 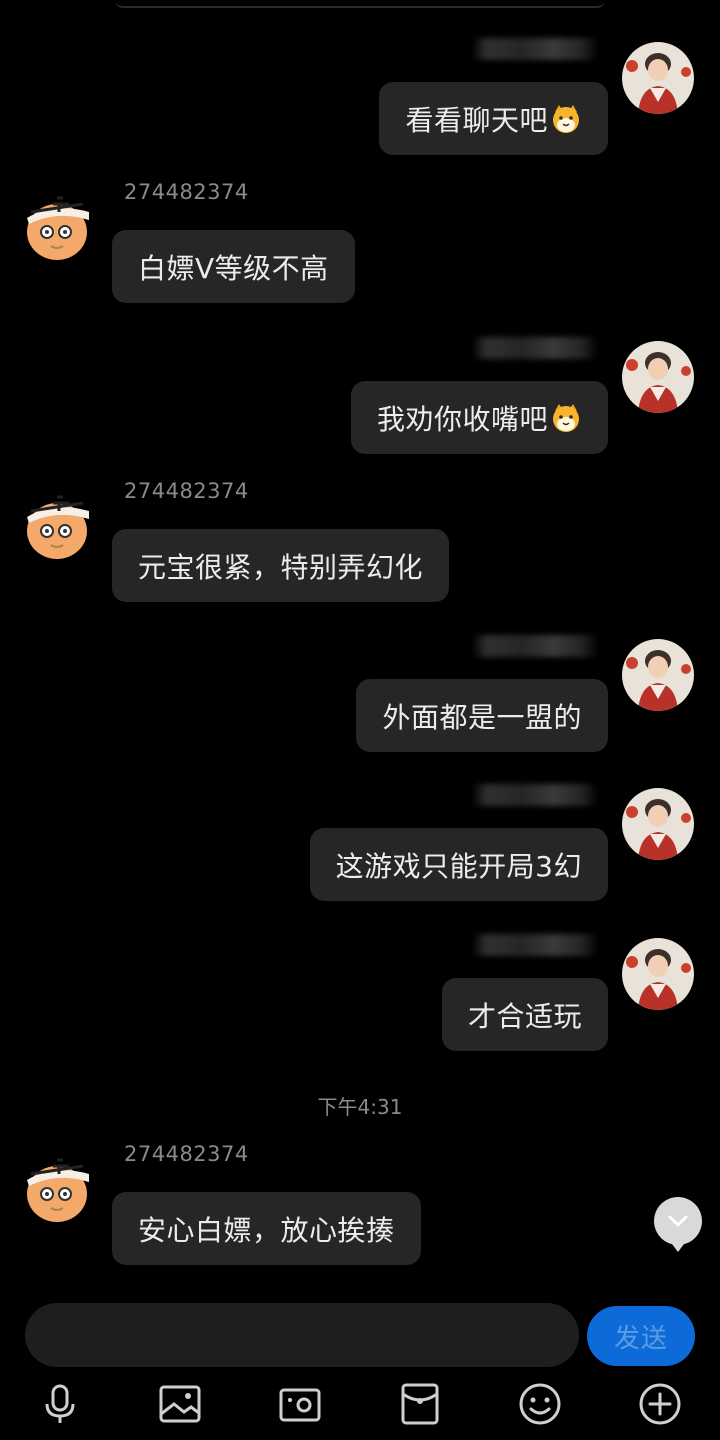 I want to click on message-bubble: 安心白嫖，放心挨揍, so click(x=266, y=1228).